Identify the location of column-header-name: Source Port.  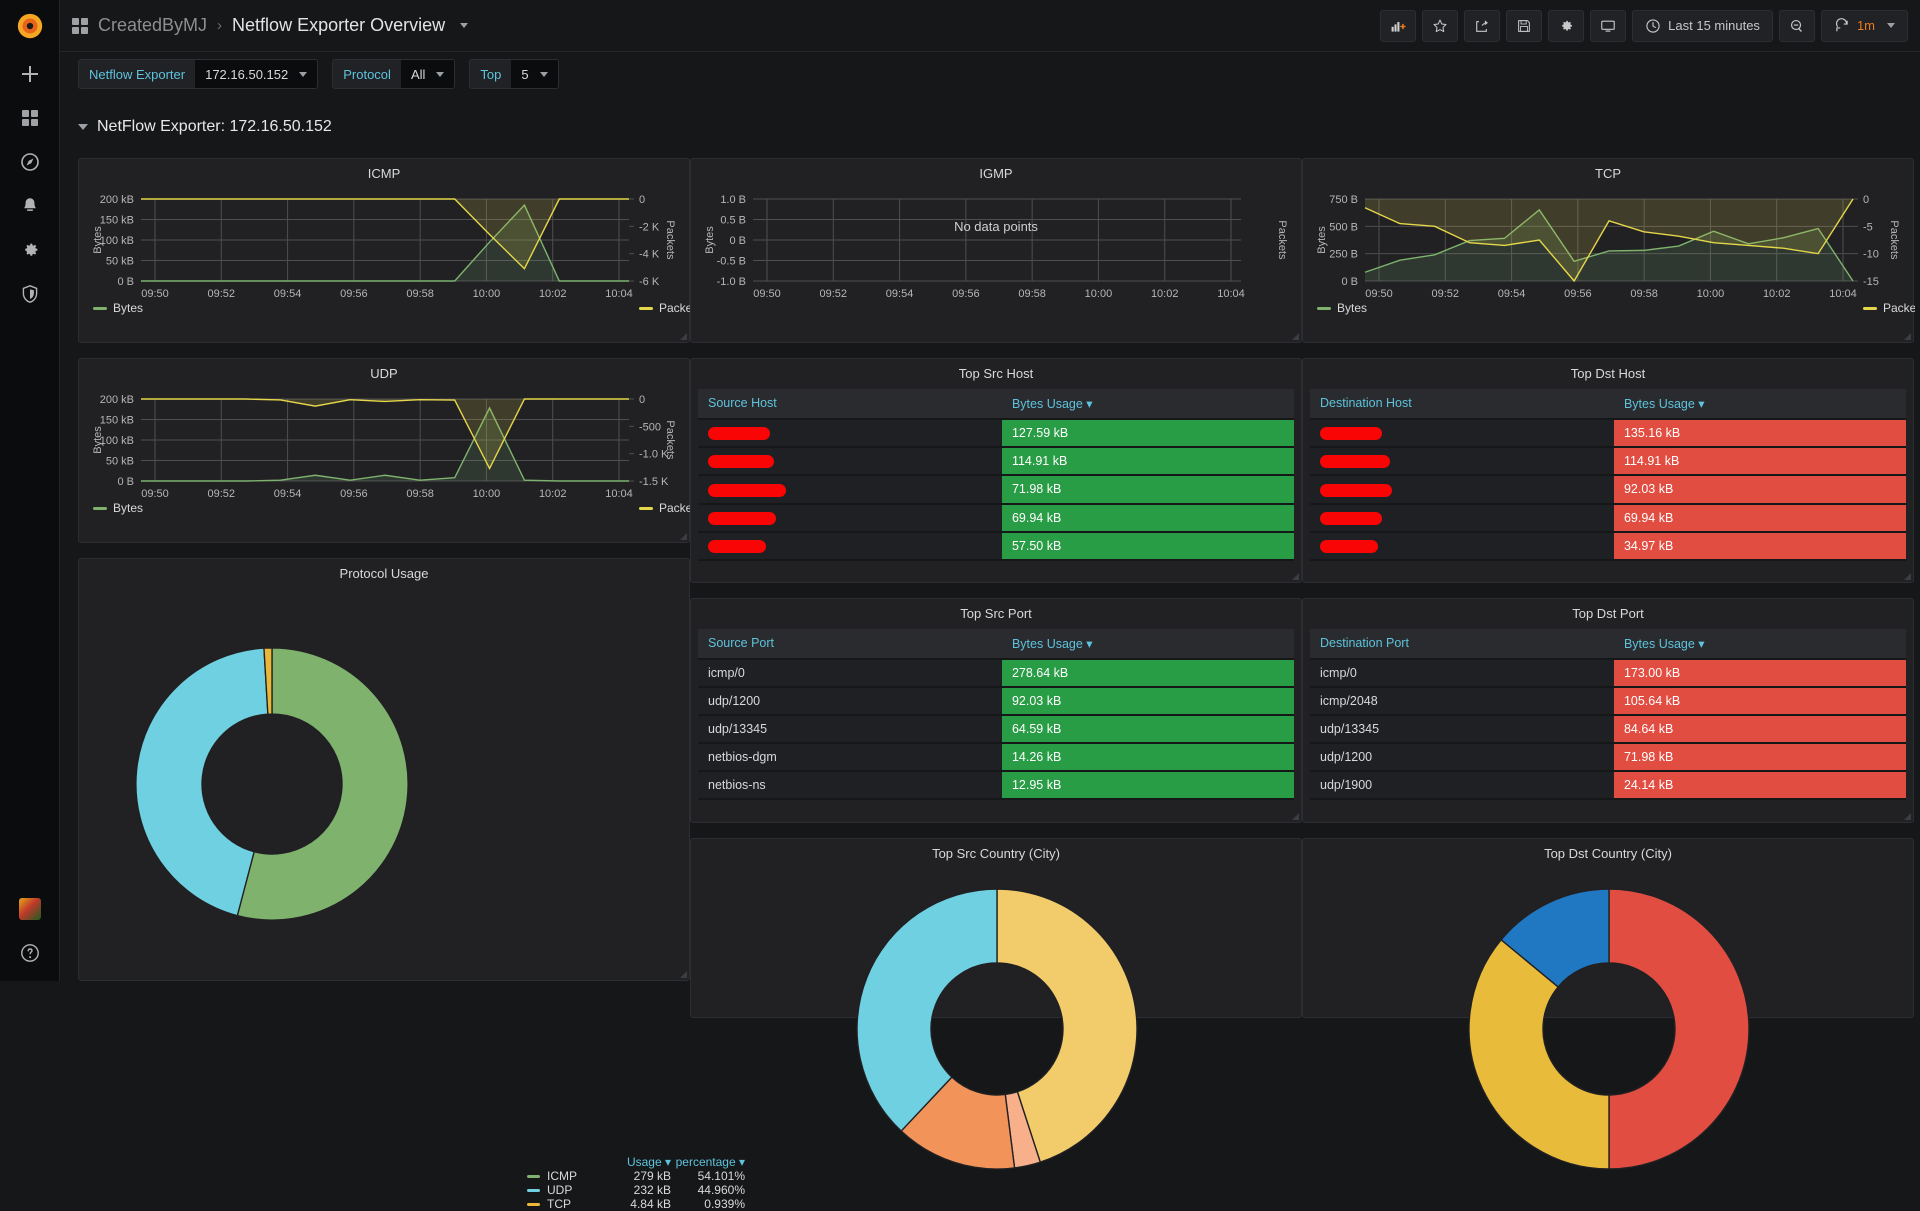
(850, 643).